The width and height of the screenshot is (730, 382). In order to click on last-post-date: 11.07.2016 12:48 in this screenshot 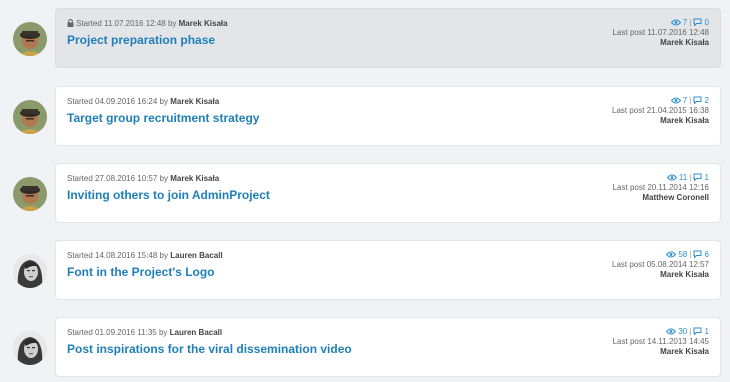, I will do `click(678, 32)`.